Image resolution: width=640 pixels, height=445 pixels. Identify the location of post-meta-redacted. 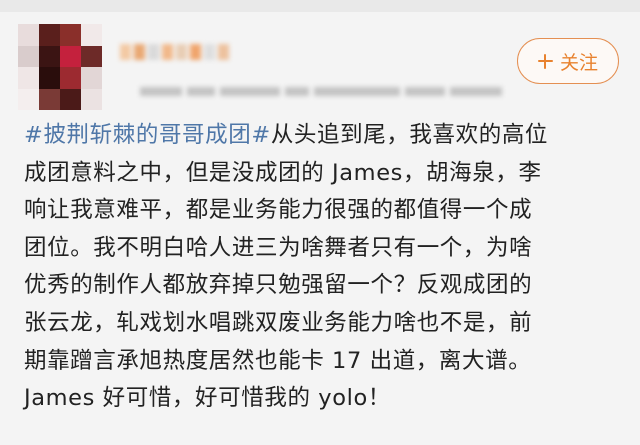
(323, 91).